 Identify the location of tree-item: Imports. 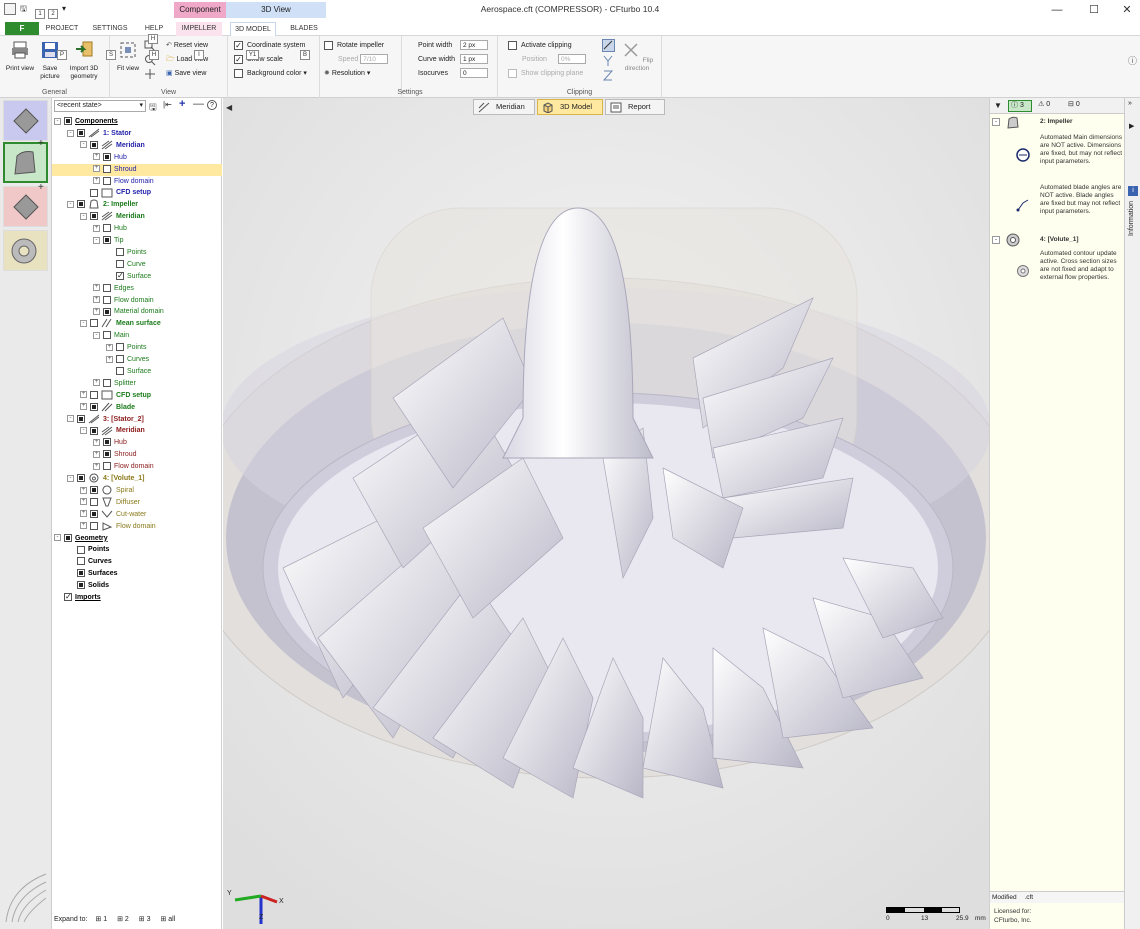
(137, 597).